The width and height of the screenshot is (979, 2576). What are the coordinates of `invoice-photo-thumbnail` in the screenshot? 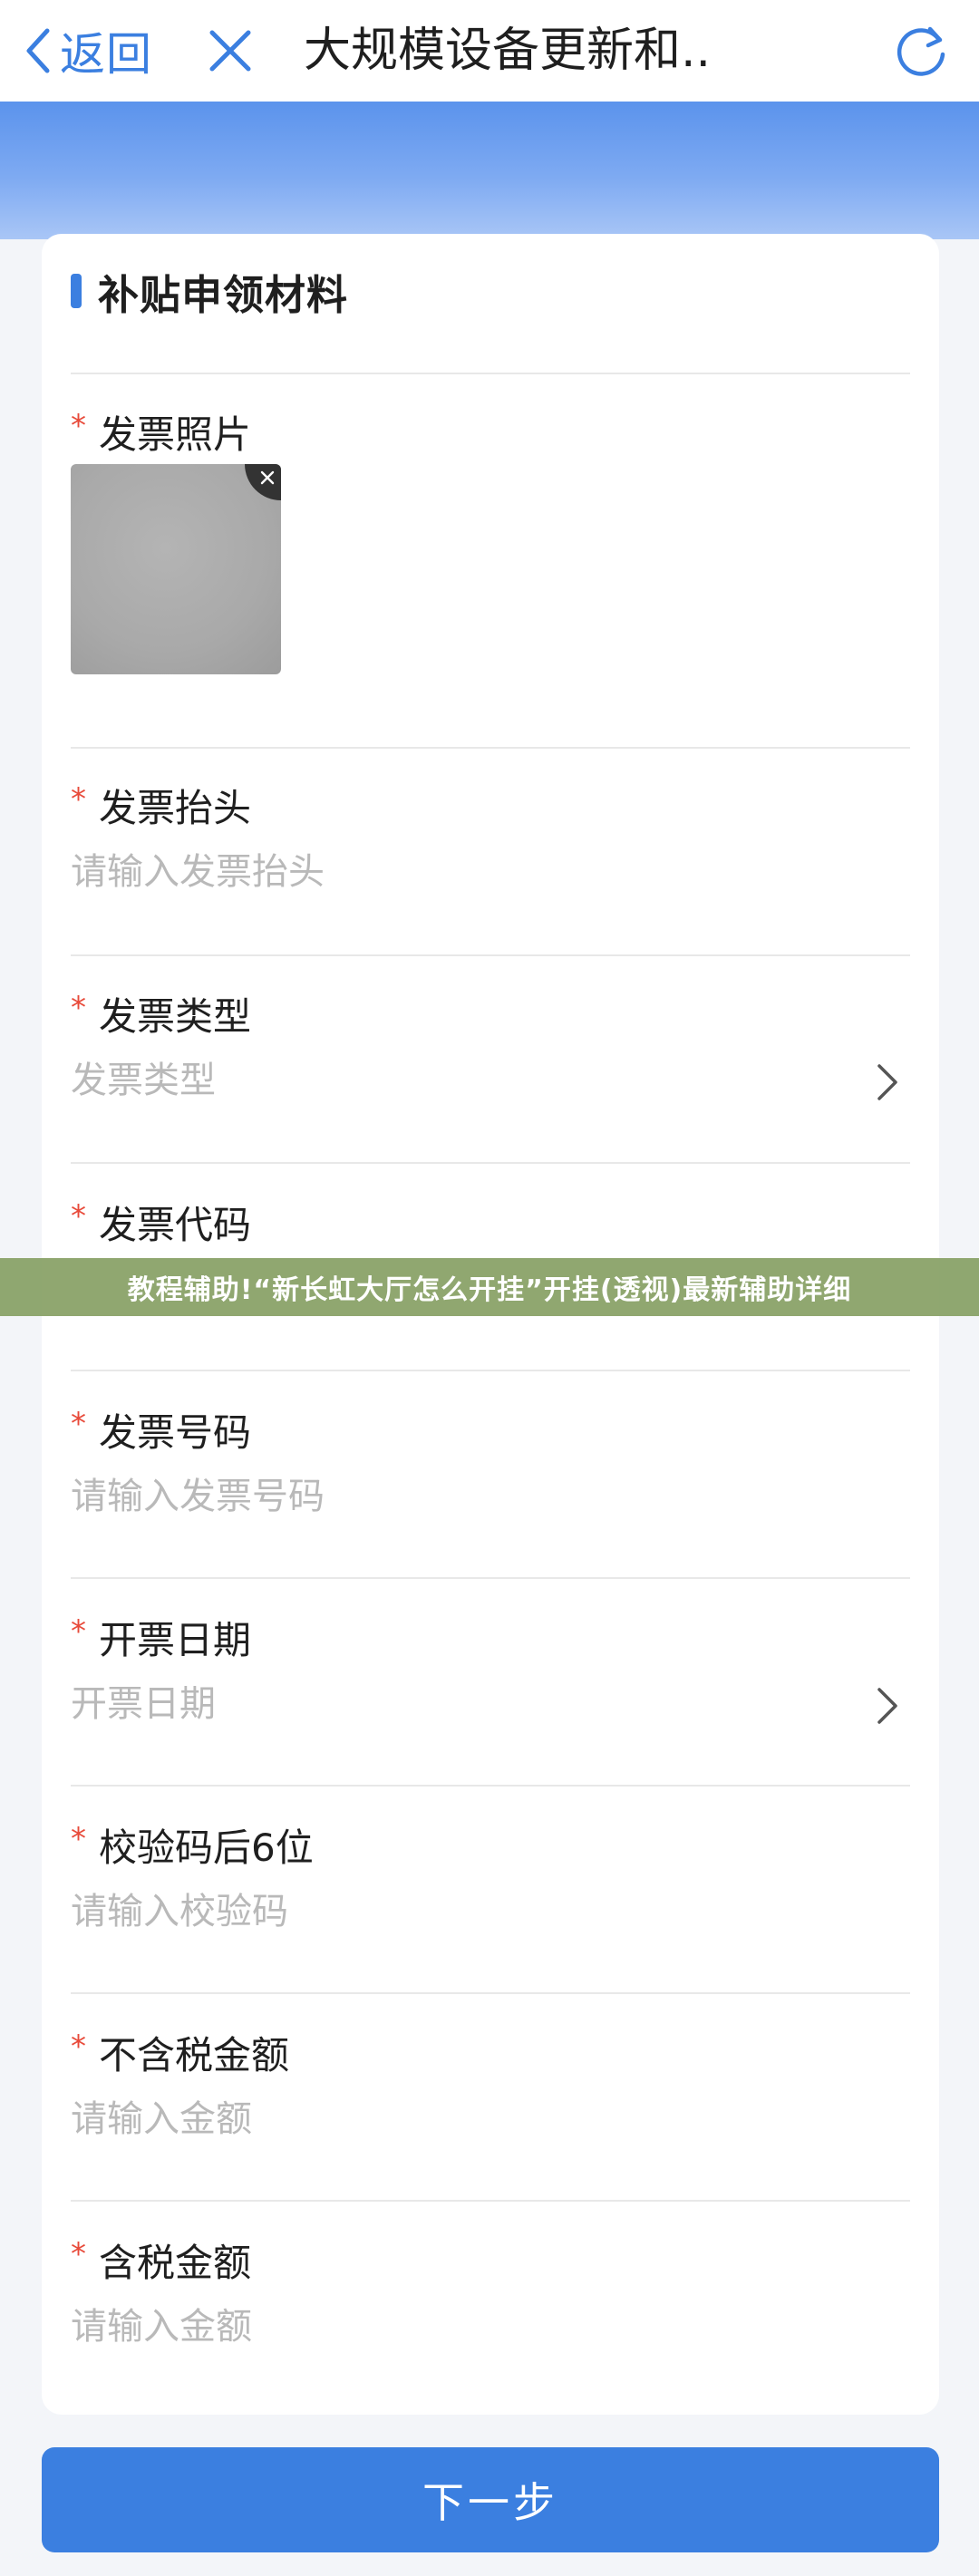 It's located at (176, 569).